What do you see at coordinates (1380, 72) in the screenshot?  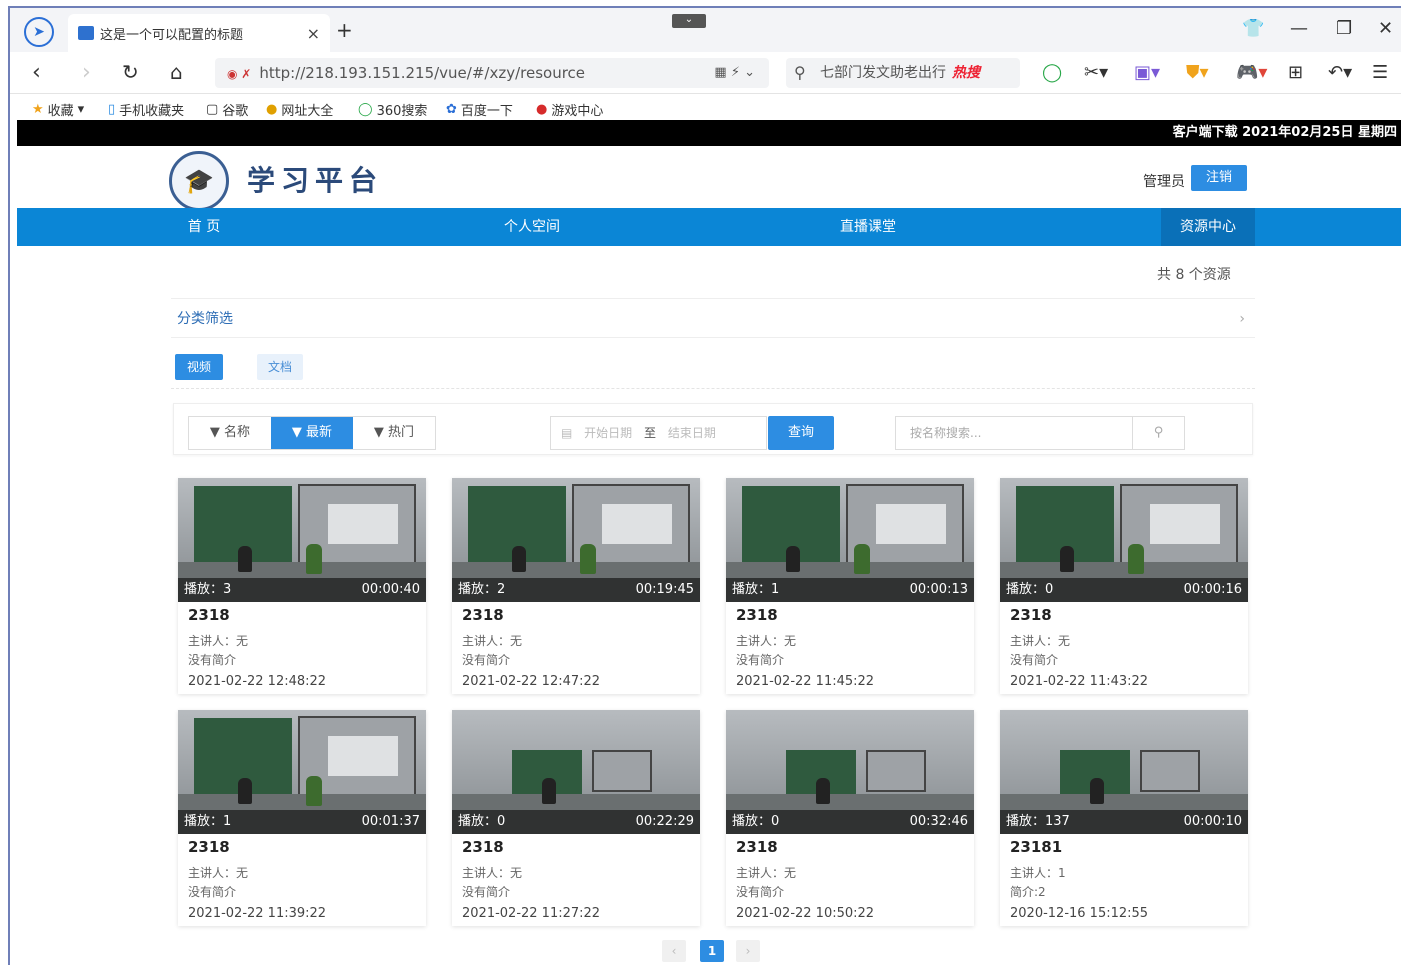 I see `menu-icon: ☰` at bounding box center [1380, 72].